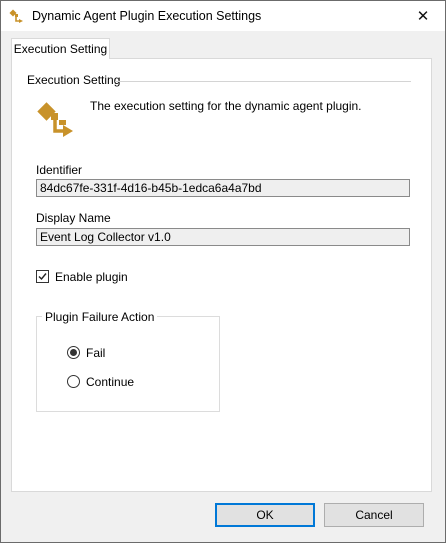  I want to click on display-name-label: Display Name, so click(73, 218).